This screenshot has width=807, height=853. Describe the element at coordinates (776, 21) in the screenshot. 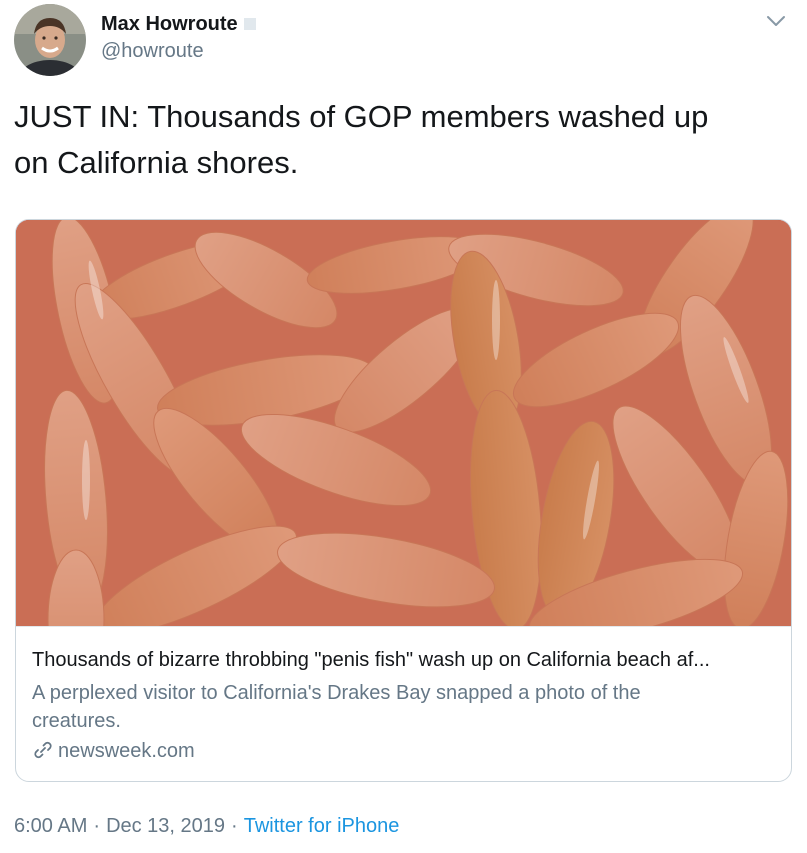

I see `chevron-down-icon` at that location.